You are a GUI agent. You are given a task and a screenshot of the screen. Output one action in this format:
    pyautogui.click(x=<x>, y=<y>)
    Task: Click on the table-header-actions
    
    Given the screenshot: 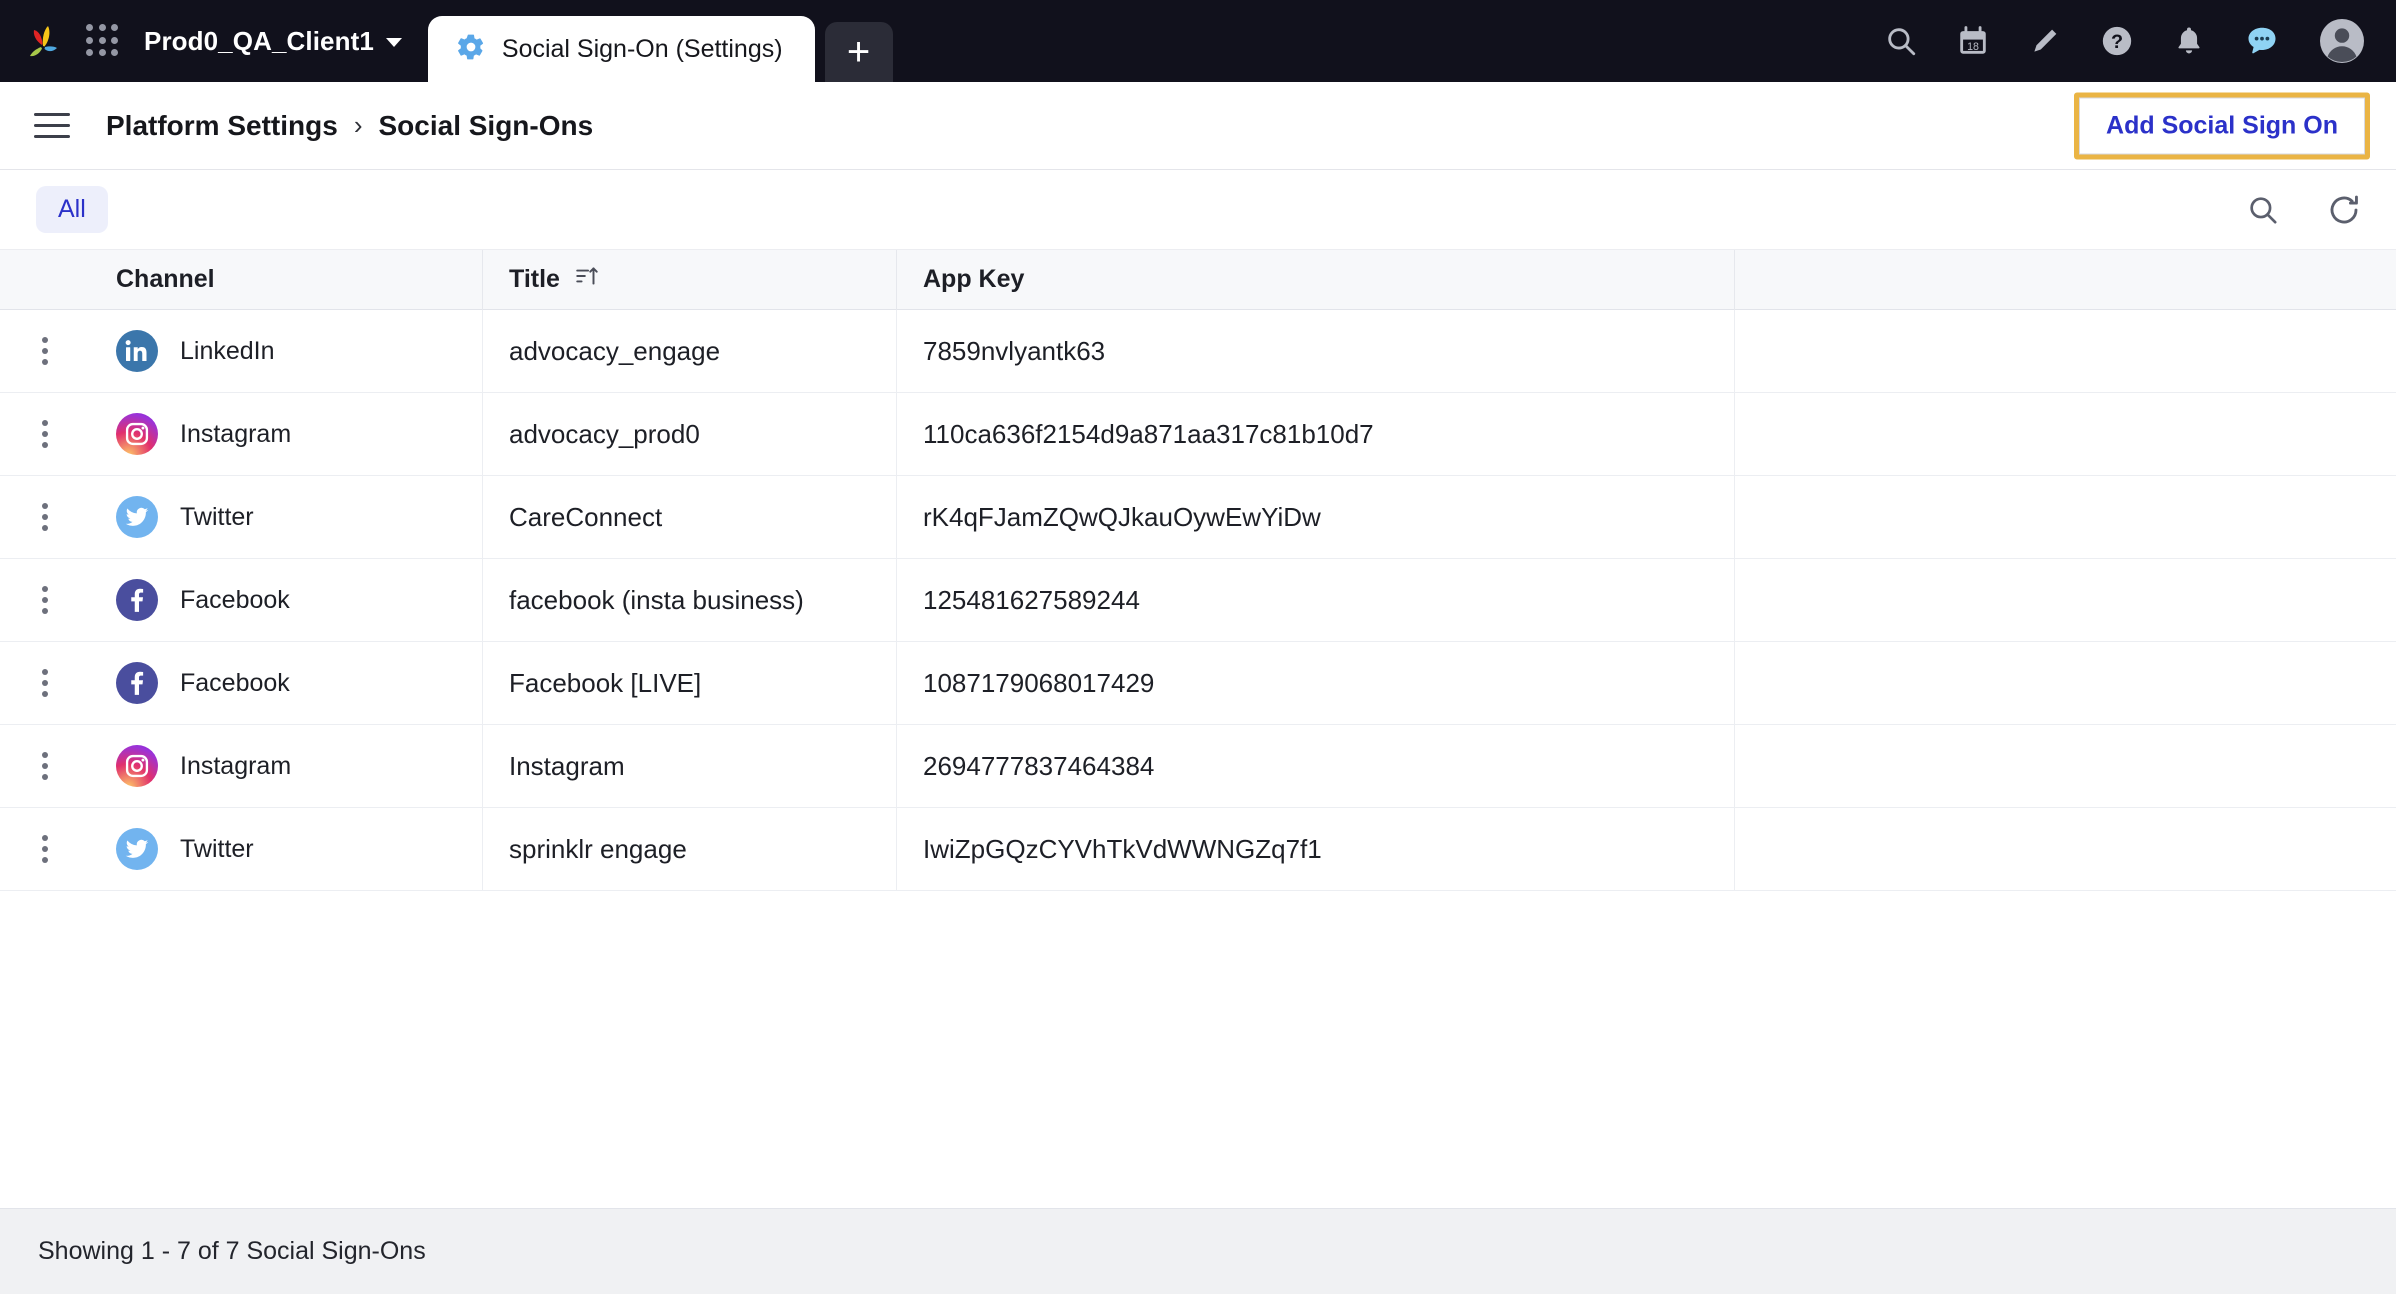 What is the action you would take?
    pyautogui.click(x=45, y=280)
    